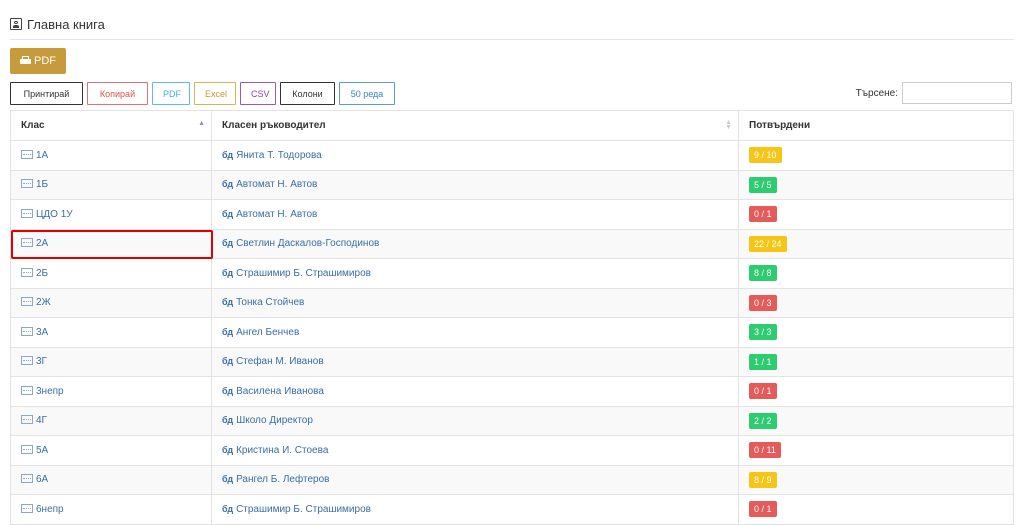 The height and width of the screenshot is (526, 1024). What do you see at coordinates (42, 450) in the screenshot?
I see `class-link: 5А` at bounding box center [42, 450].